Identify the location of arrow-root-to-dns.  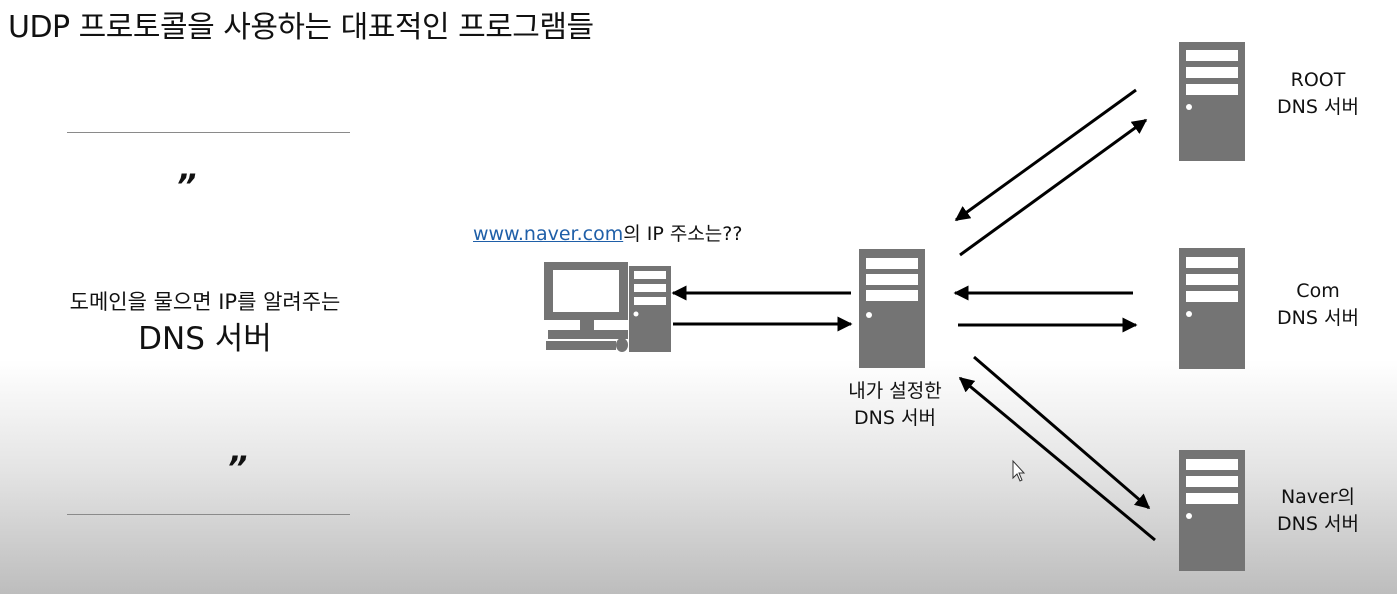
(1045, 155).